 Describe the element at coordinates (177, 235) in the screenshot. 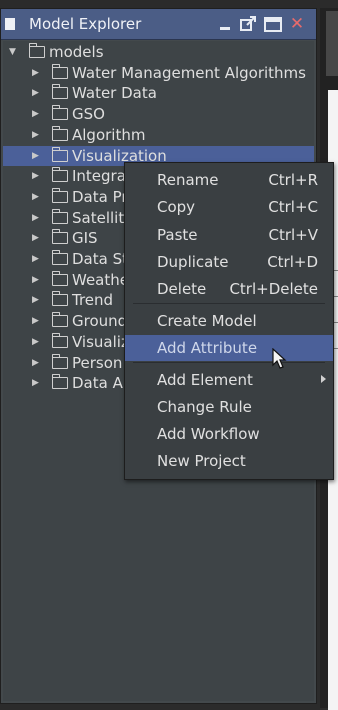

I see `menu-item-label: Paste` at that location.